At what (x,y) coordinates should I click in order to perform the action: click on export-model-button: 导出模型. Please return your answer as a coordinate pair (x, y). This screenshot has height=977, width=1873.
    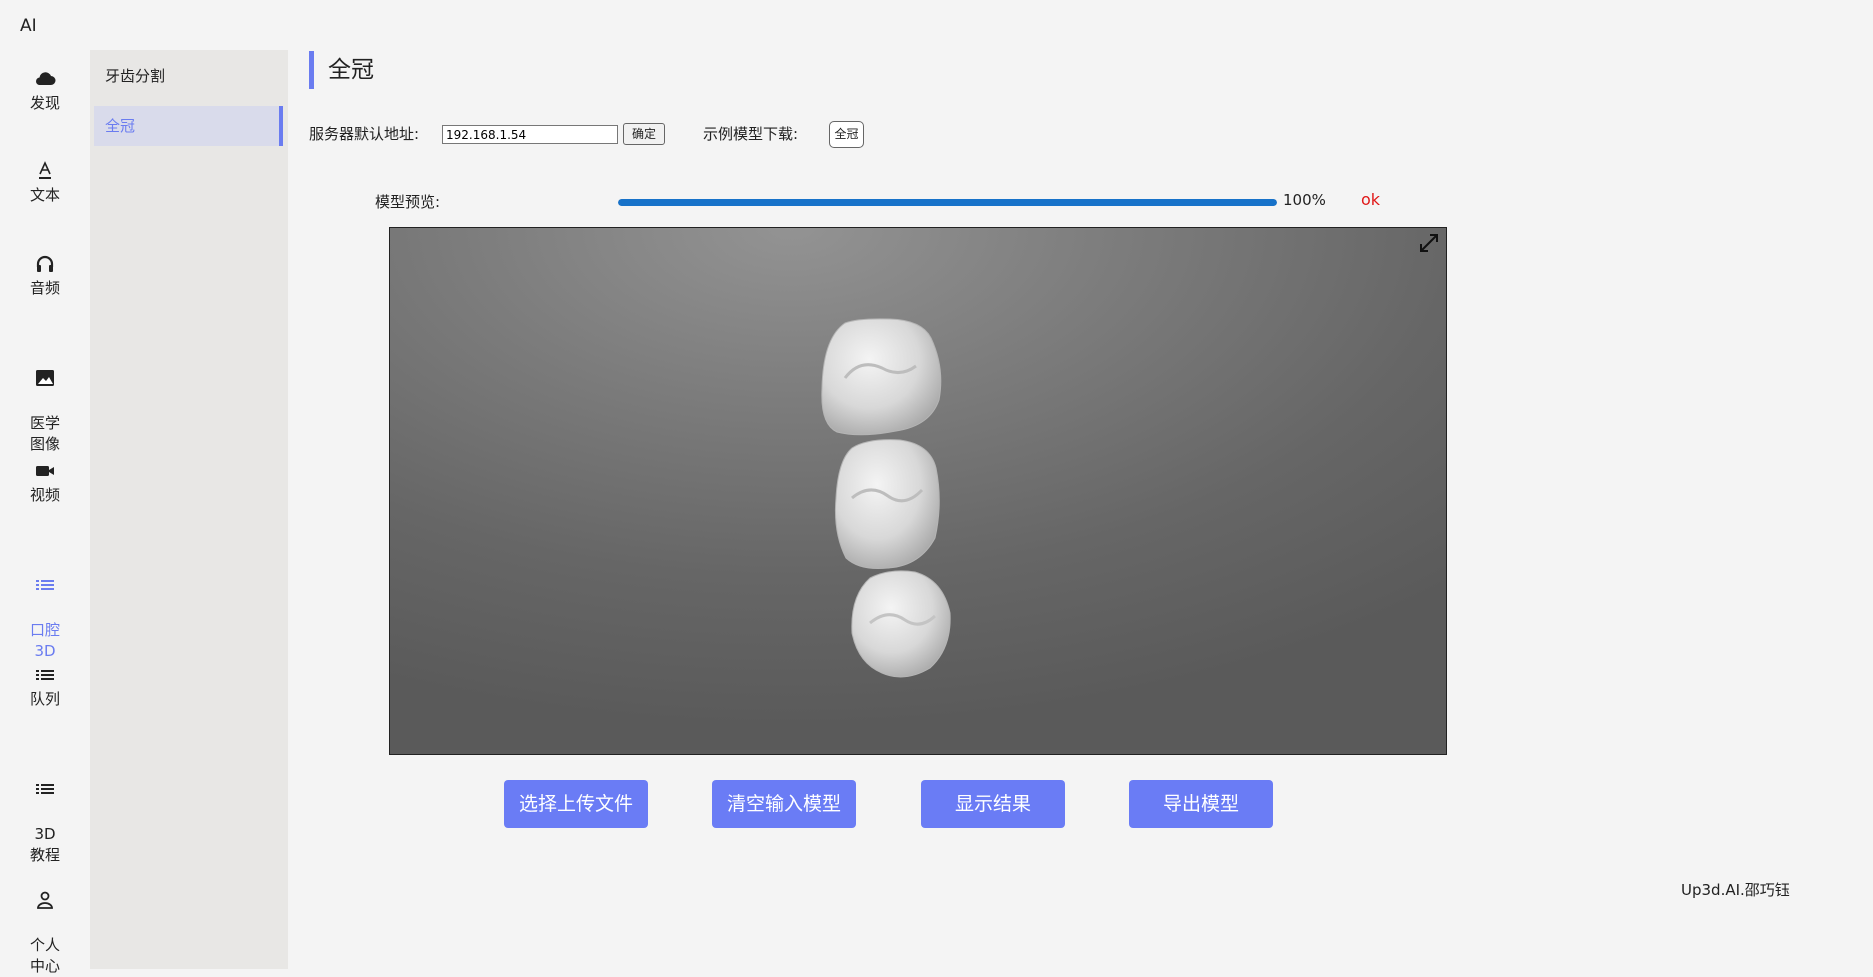
    Looking at the image, I should click on (1201, 804).